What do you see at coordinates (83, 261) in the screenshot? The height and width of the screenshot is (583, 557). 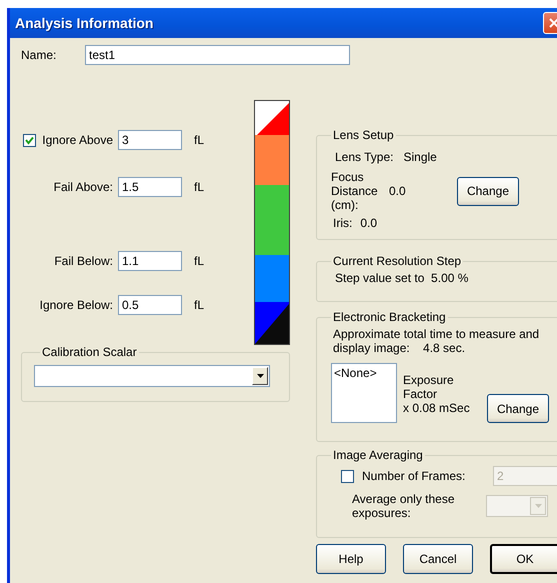 I see `field-label: Fail Below:` at bounding box center [83, 261].